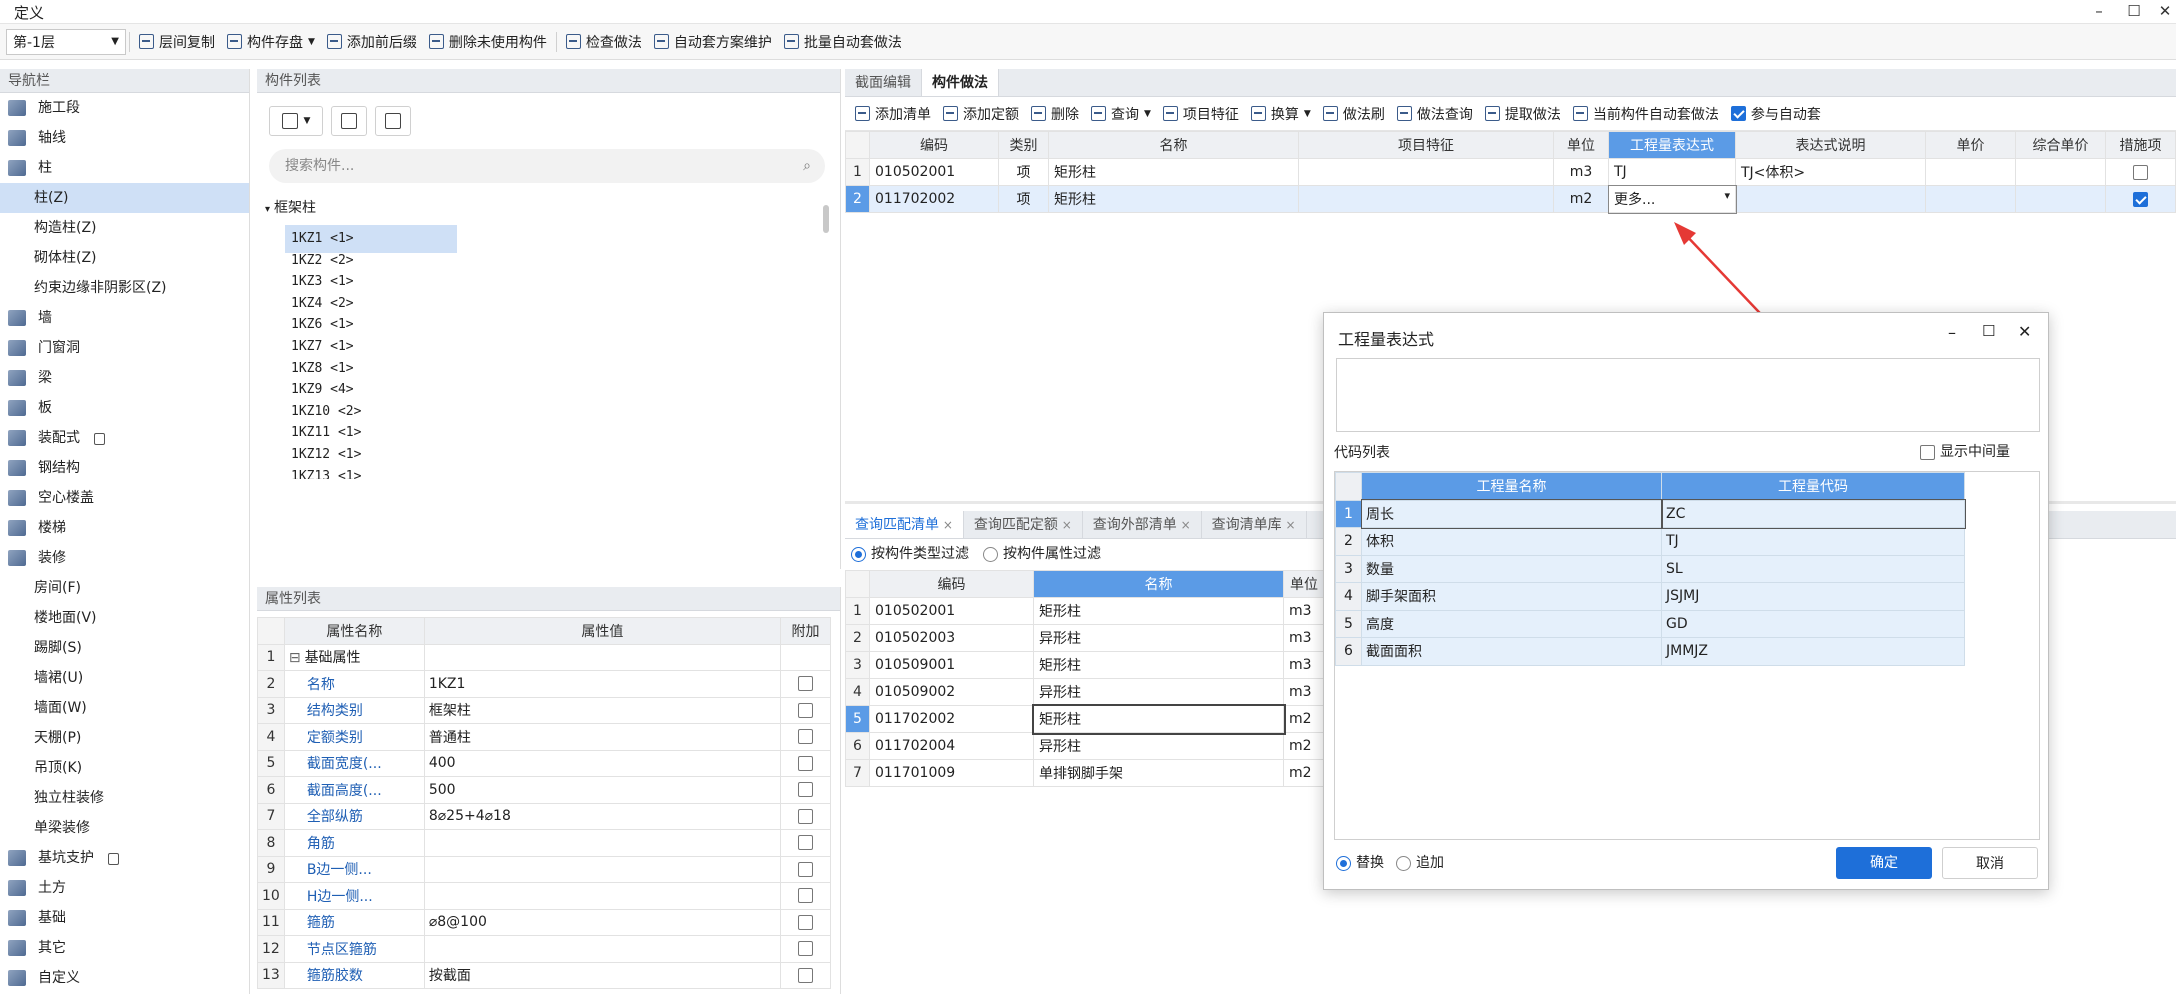 This screenshot has height=994, width=2176. Describe the element at coordinates (981, 114) in the screenshot. I see `method-toolbar-button: 添加定额` at that location.